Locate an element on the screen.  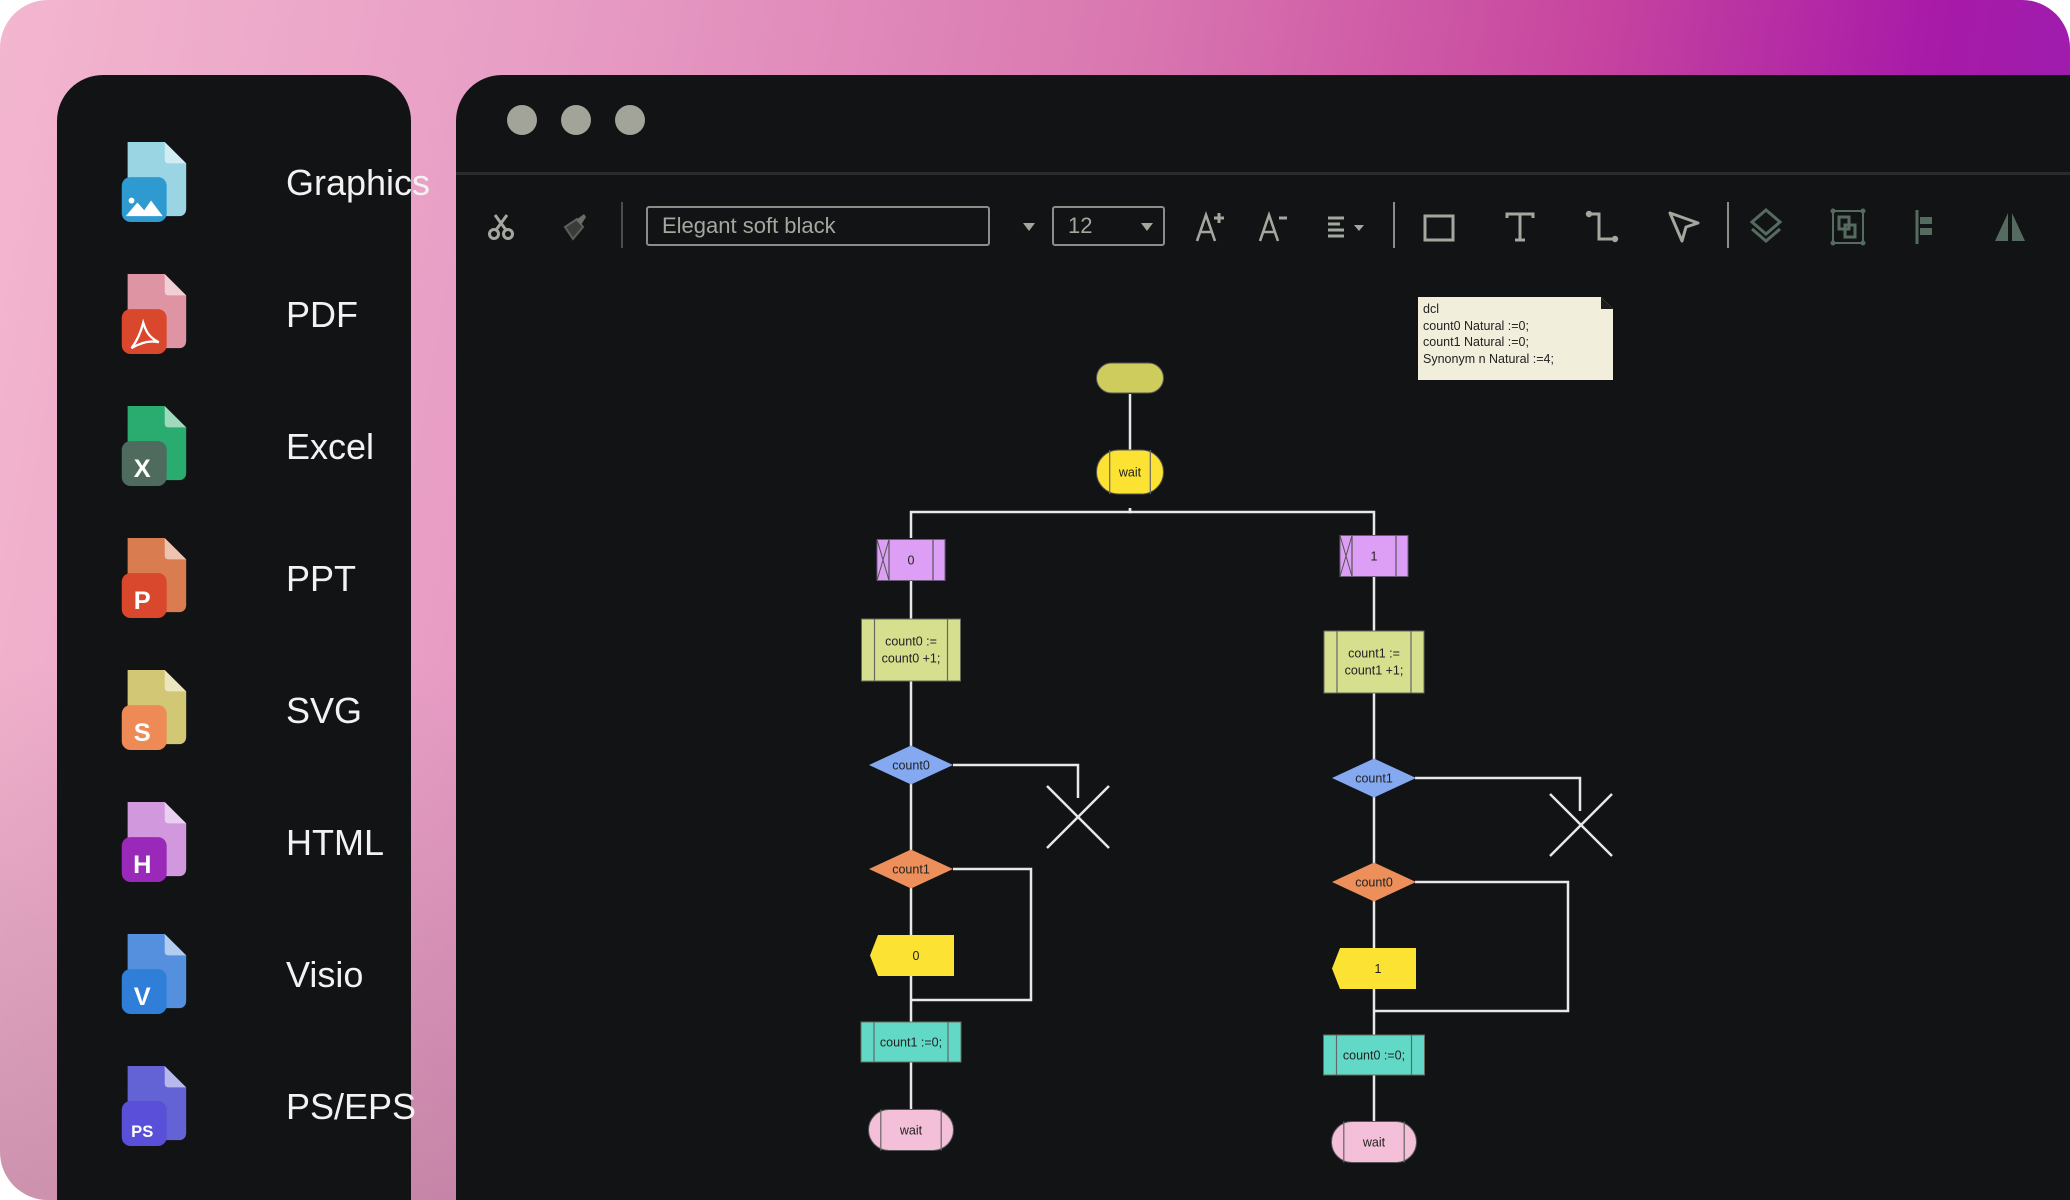
sidebar-item-ppt: P PPT is located at coordinates (257, 581).